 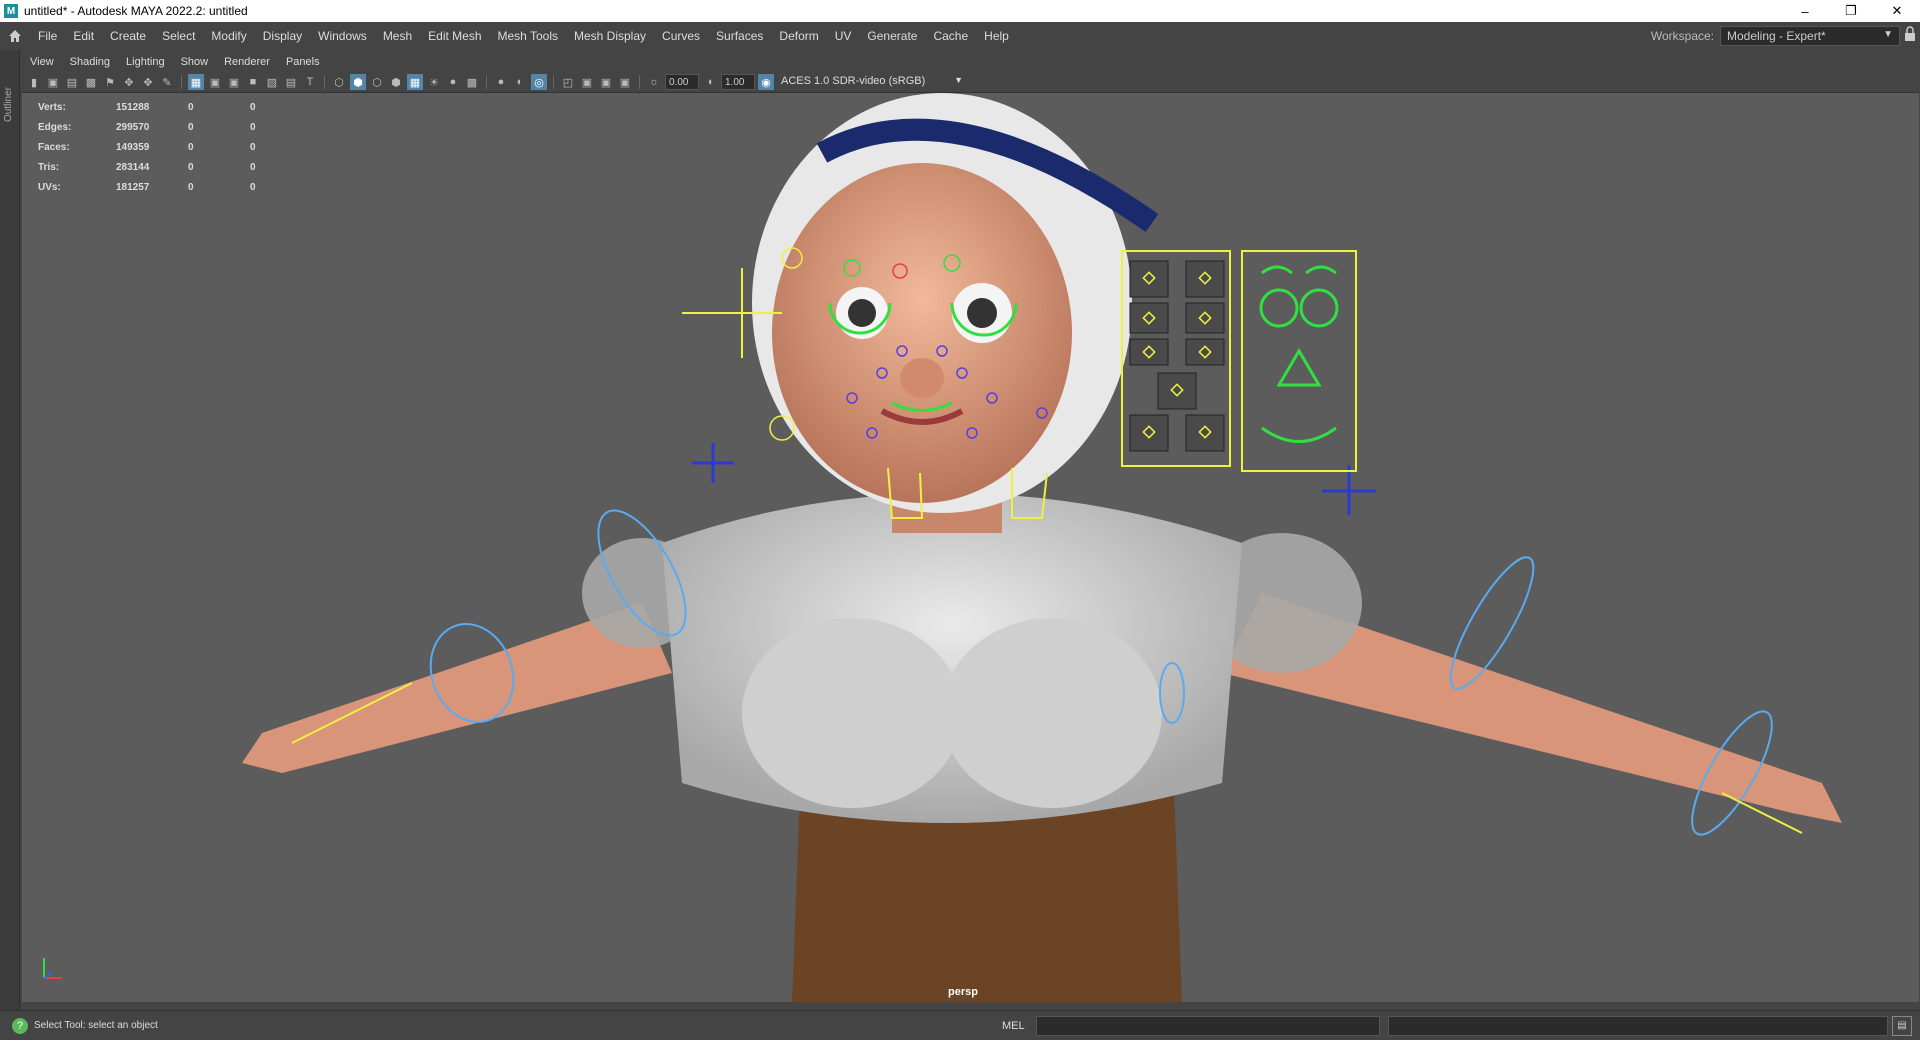 What do you see at coordinates (145, 62) in the screenshot?
I see `panel-menu-lighting: Lighting` at bounding box center [145, 62].